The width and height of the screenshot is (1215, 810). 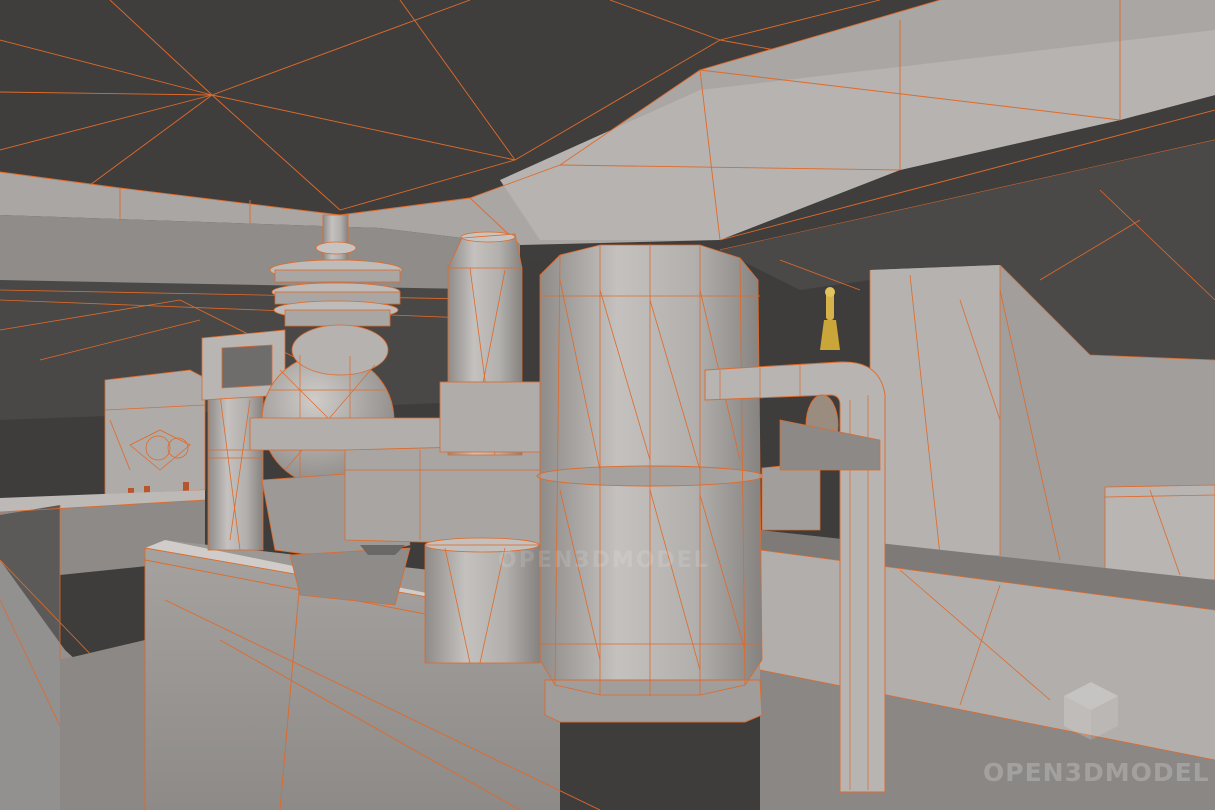 I want to click on cube-logo-icon, so click(x=1091, y=711).